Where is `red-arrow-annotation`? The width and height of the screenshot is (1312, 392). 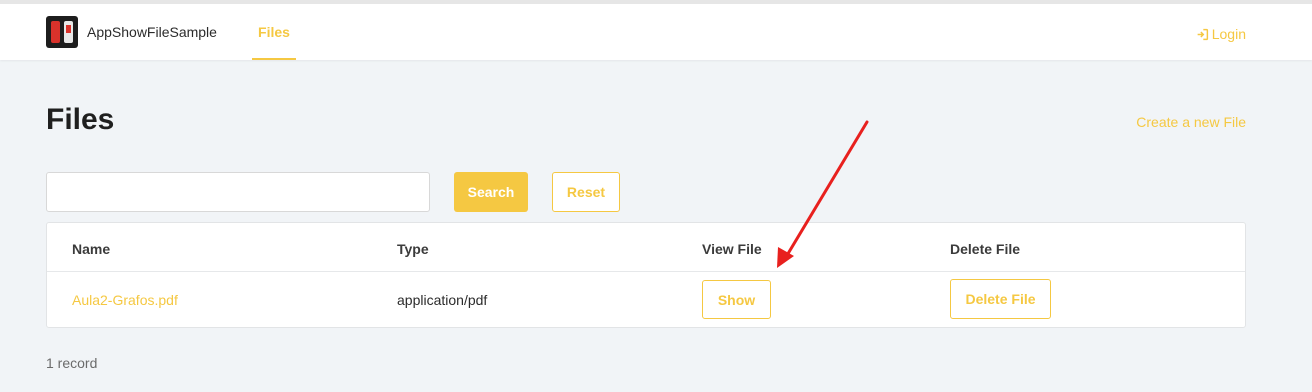
red-arrow-annotation is located at coordinates (823, 194).